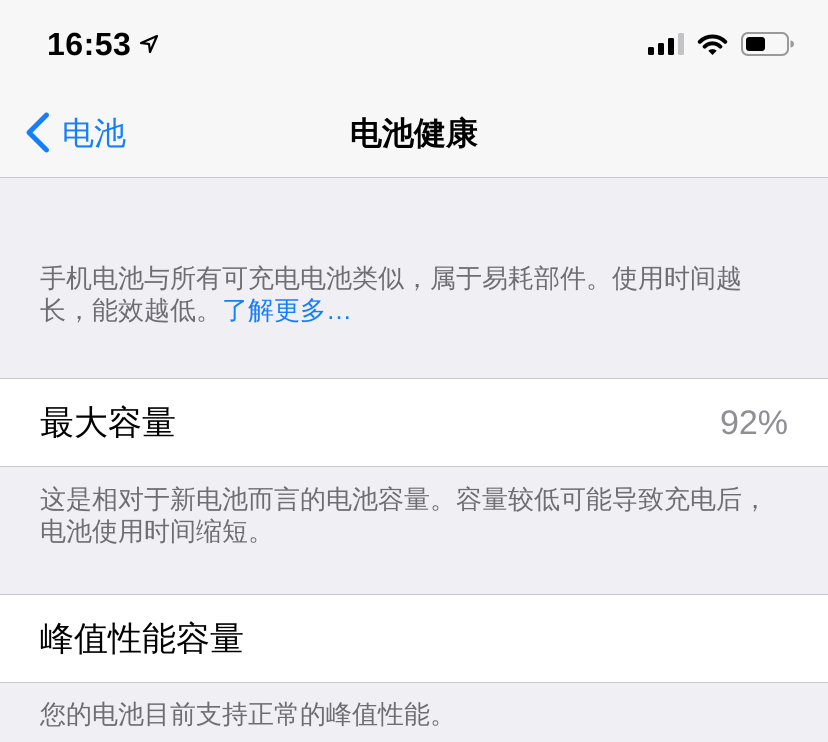  Describe the element at coordinates (712, 44) in the screenshot. I see `wifi-icon` at that location.